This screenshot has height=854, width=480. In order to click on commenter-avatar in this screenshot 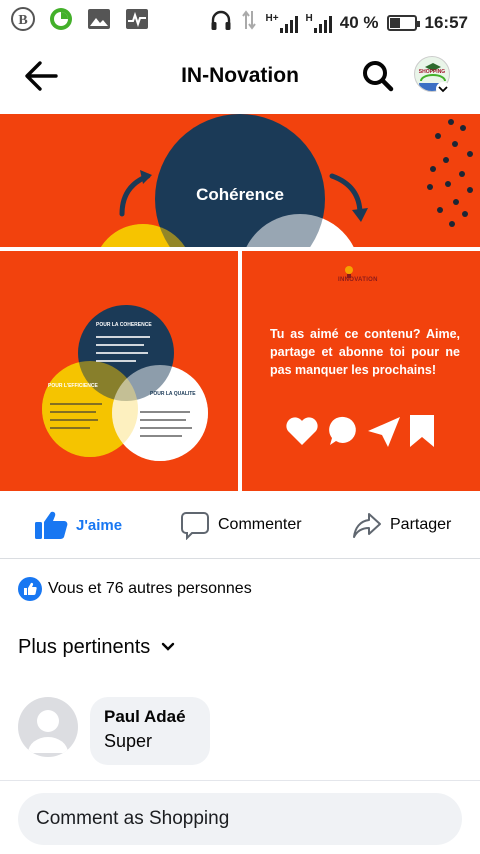, I will do `click(48, 727)`.